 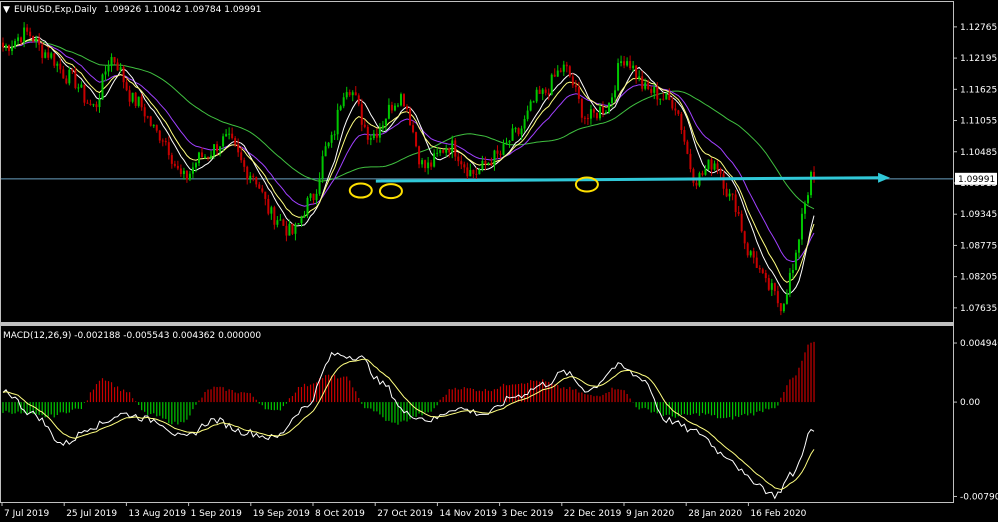 I want to click on time-tick-label: 1 Sep 2019, so click(x=217, y=514).